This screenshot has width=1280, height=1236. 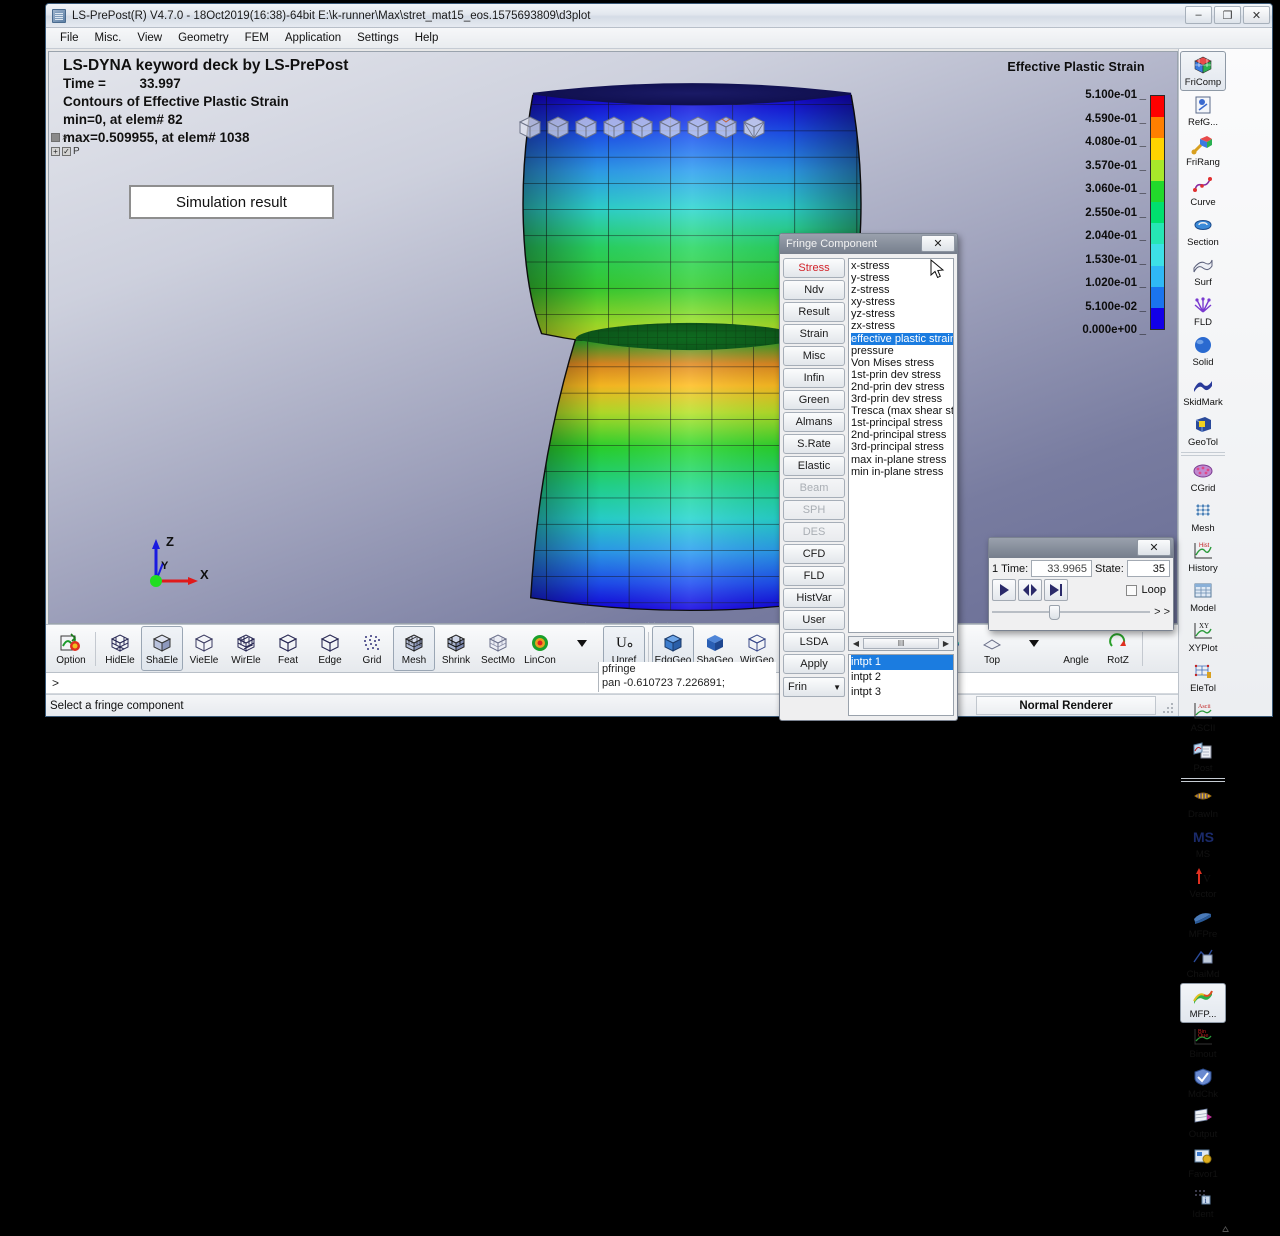 What do you see at coordinates (901, 643) in the screenshot?
I see `fringe-list-horizontal-scrollbar: ◀ ‖‖ ▶` at bounding box center [901, 643].